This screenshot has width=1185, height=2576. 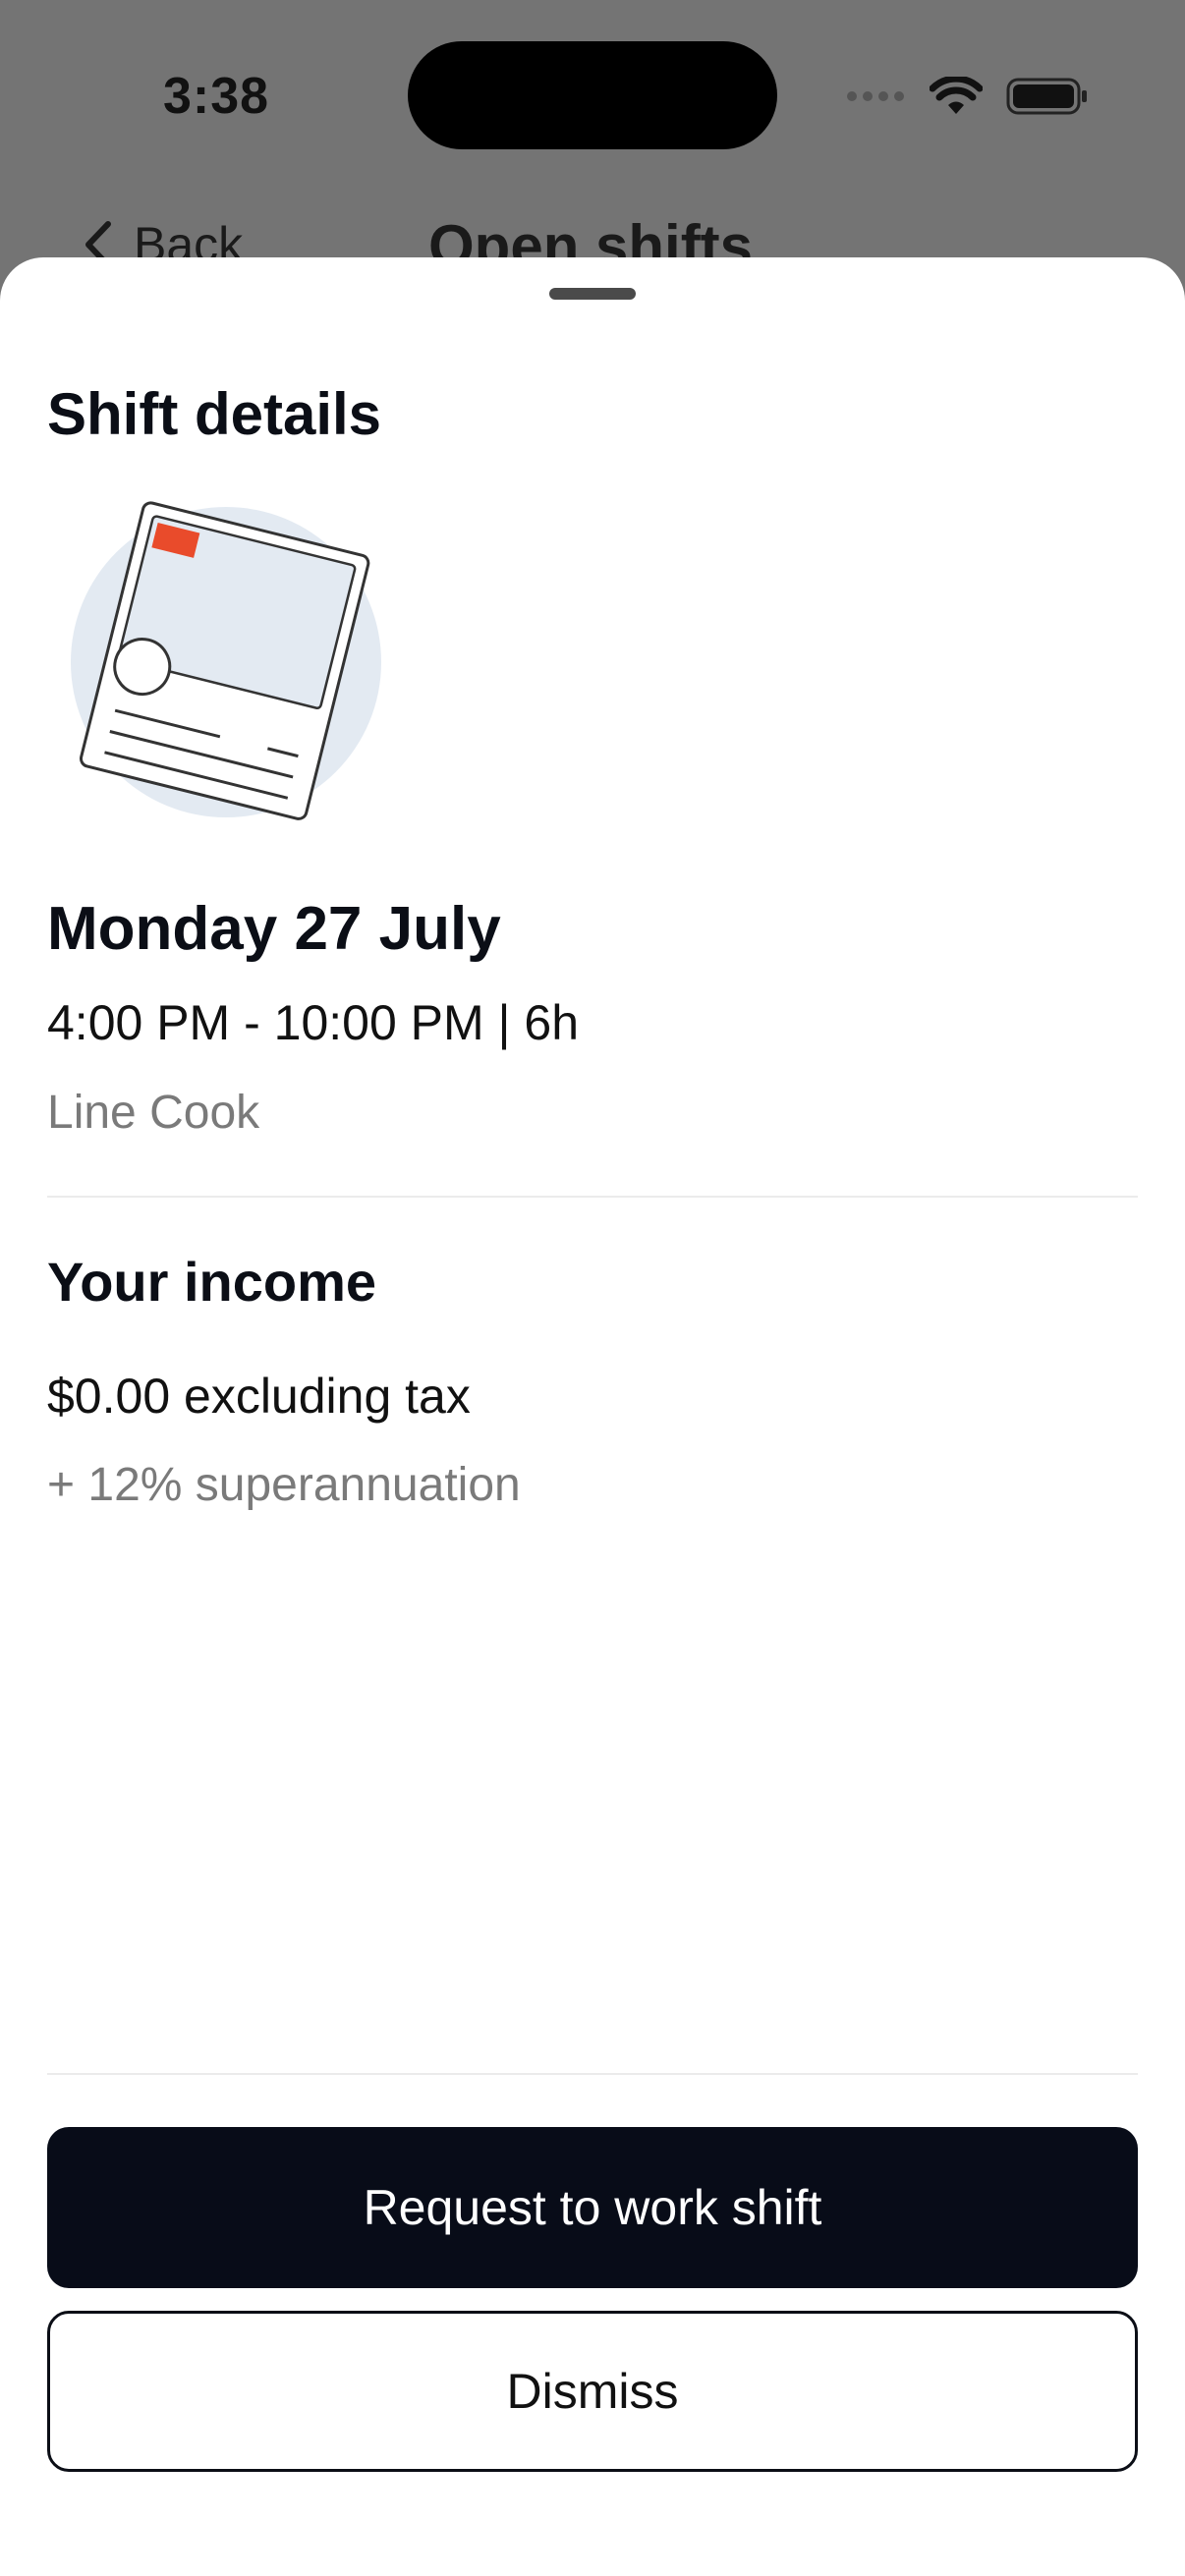 I want to click on dismiss-button: Dismiss, so click(x=592, y=2391).